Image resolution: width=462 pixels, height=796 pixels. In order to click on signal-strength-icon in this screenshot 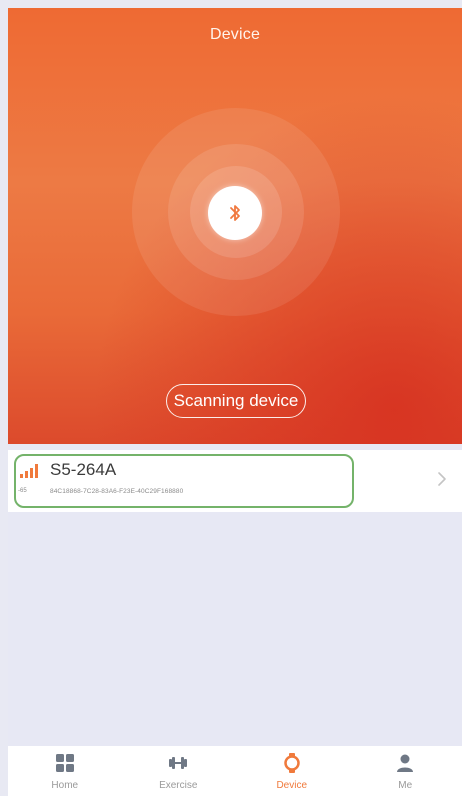, I will do `click(29, 471)`.